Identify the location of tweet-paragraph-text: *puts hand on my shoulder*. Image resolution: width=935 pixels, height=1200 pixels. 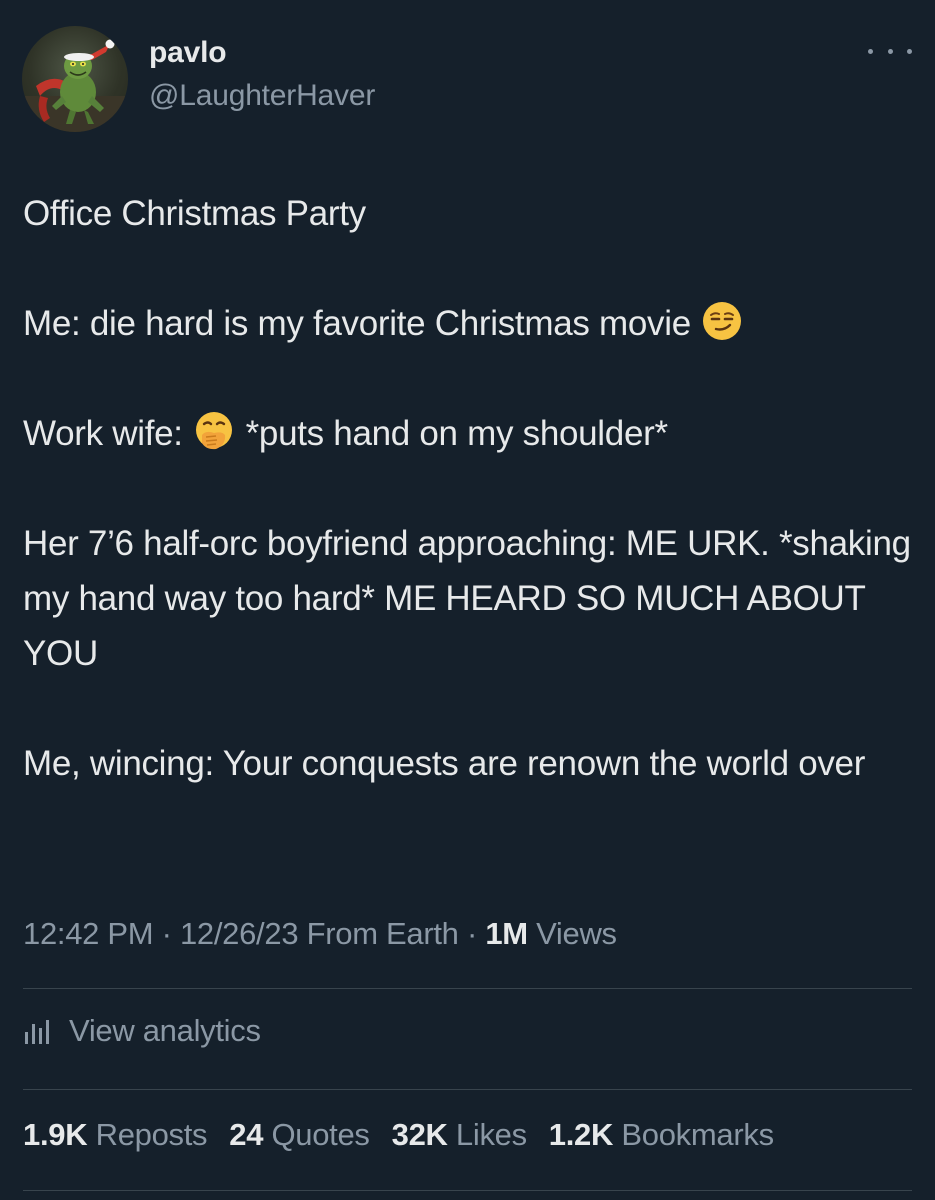
(457, 433).